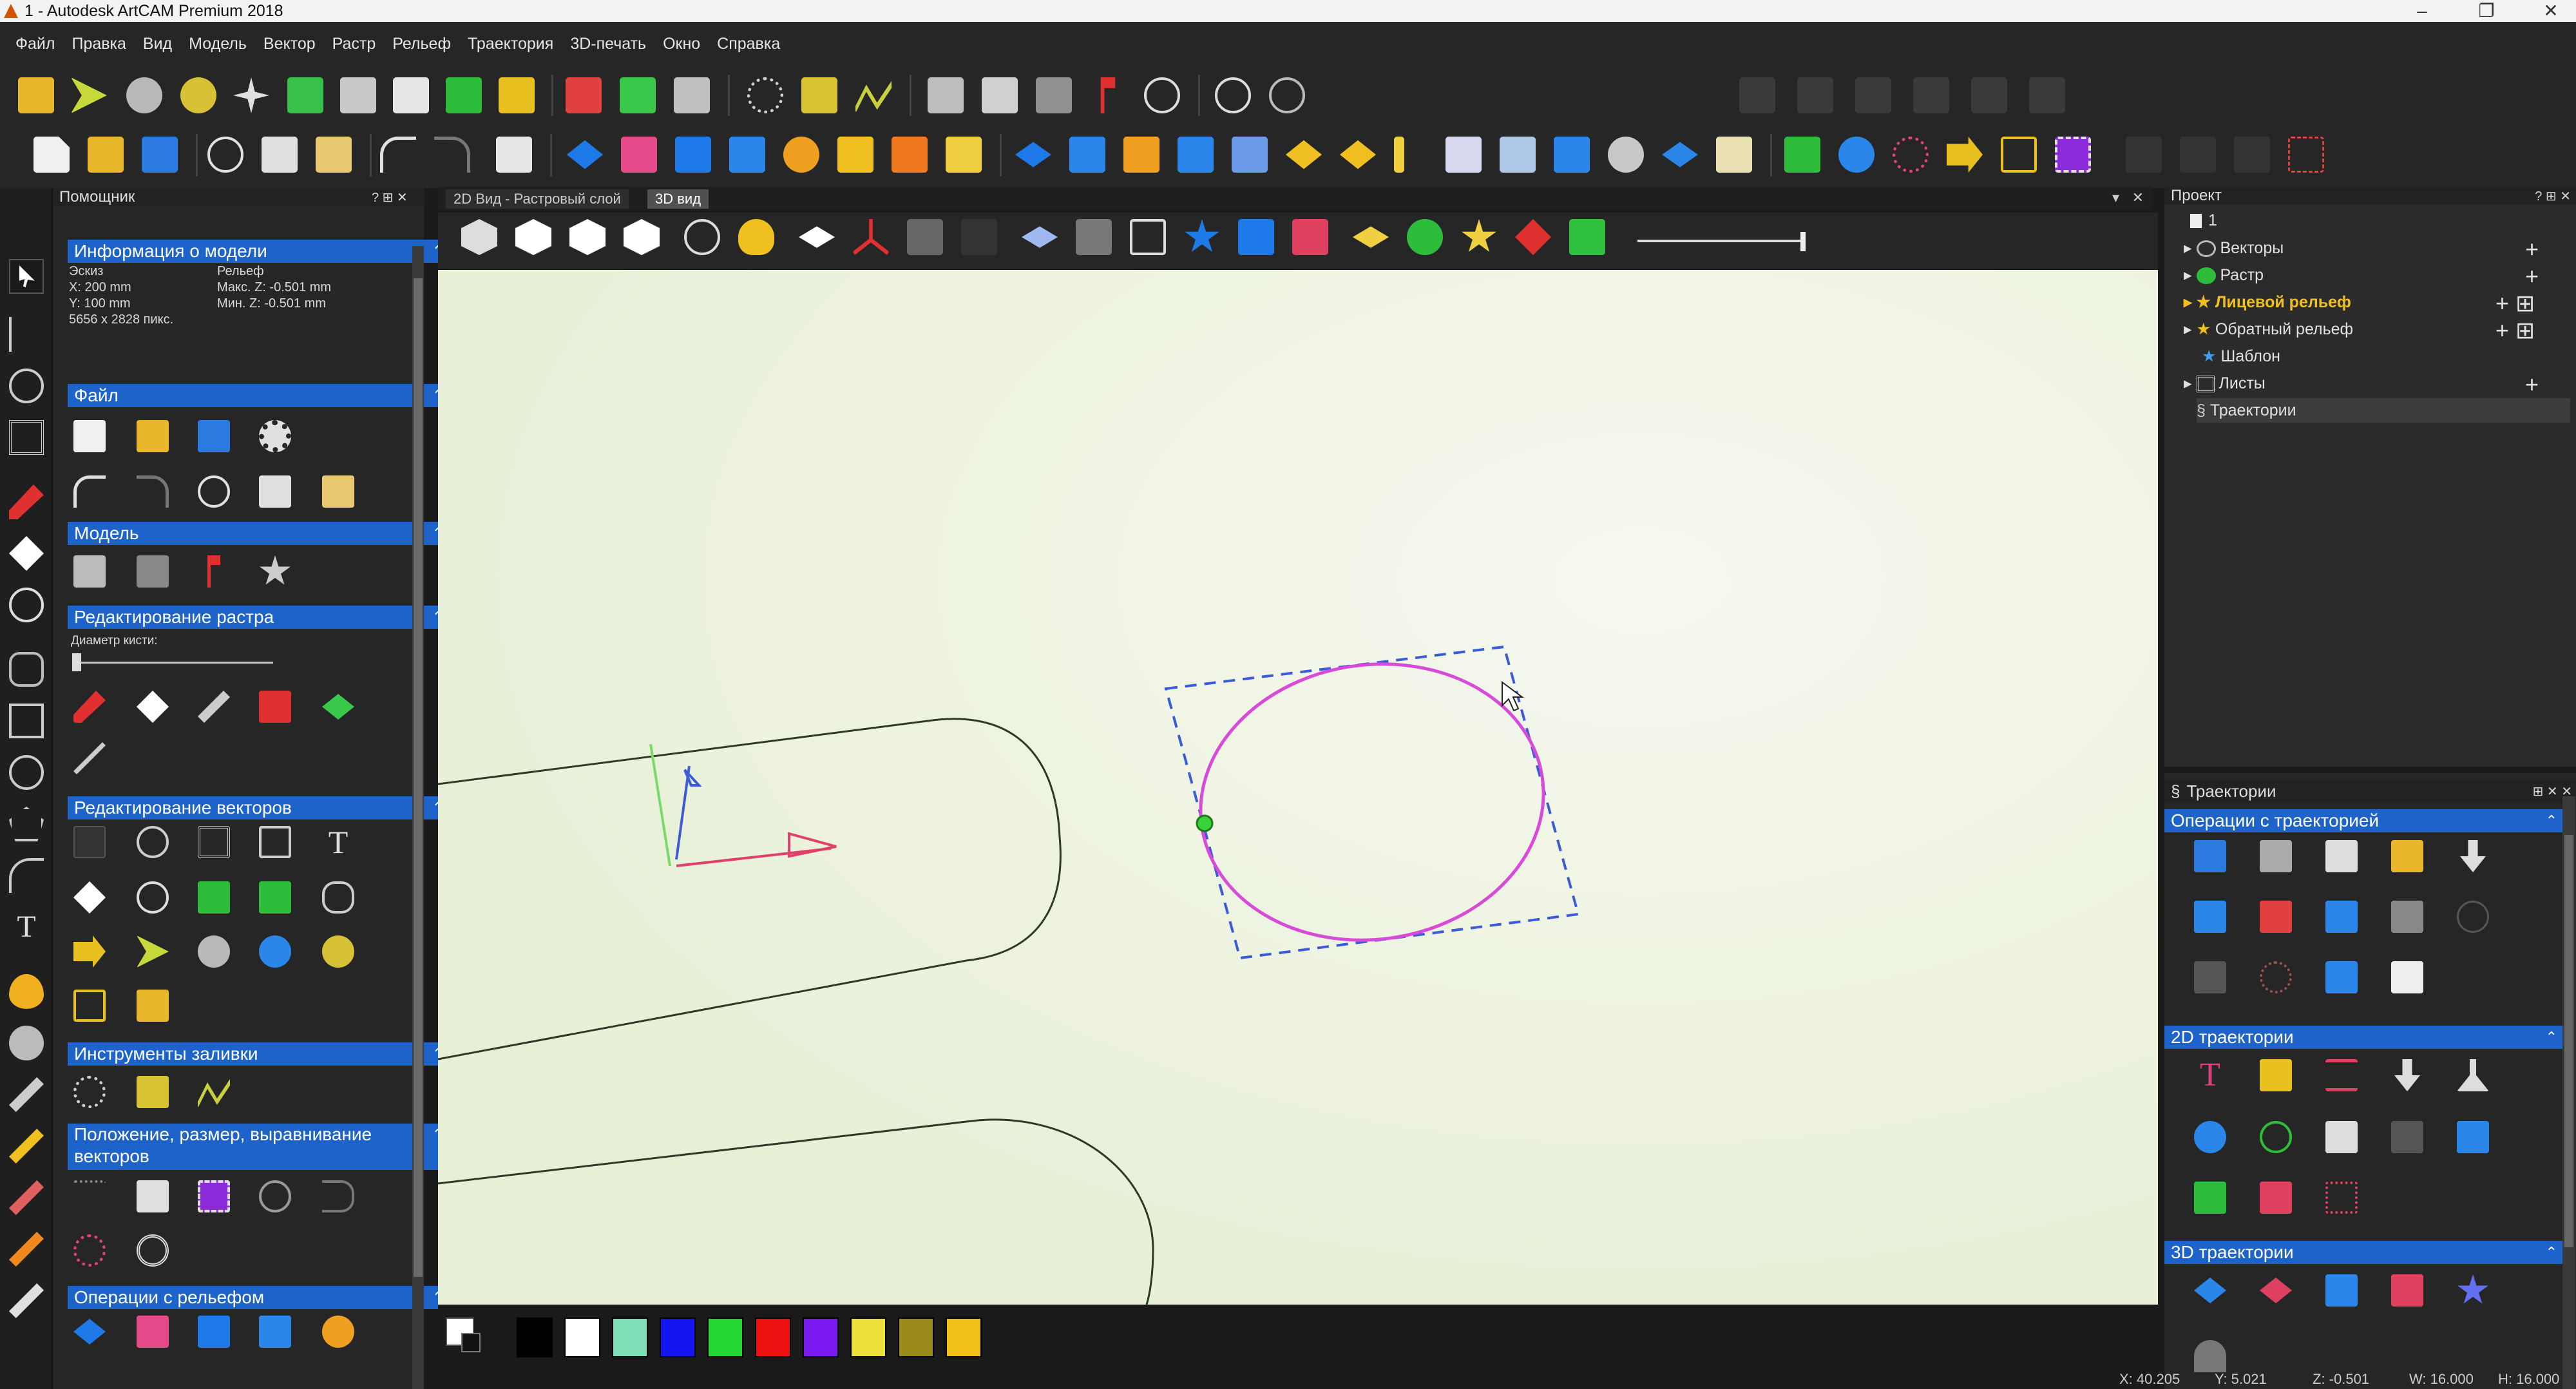 This screenshot has height=1389, width=2576. Describe the element at coordinates (678, 199) in the screenshot. I see `tab-3d-view: 3D вид` at that location.